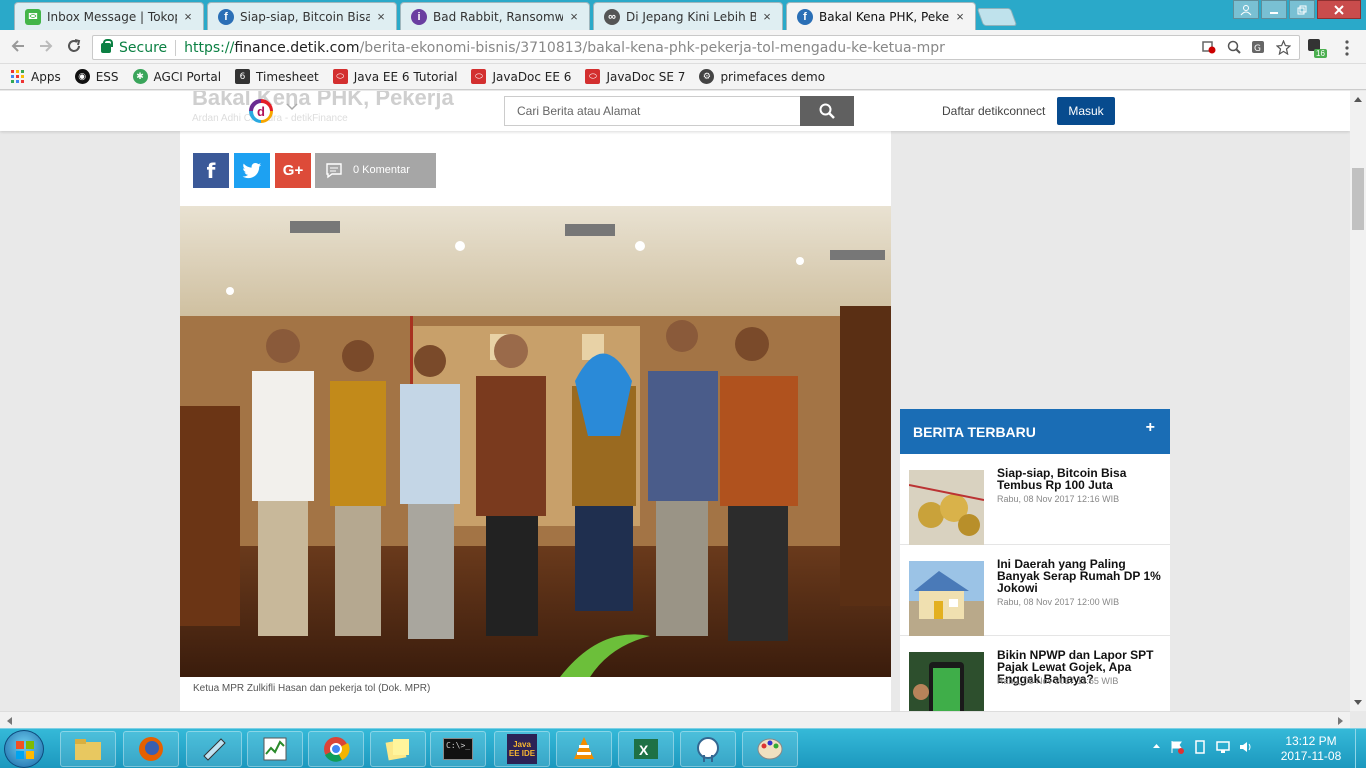  I want to click on search-placeholder: Cari Berita atau Alamat, so click(579, 111).